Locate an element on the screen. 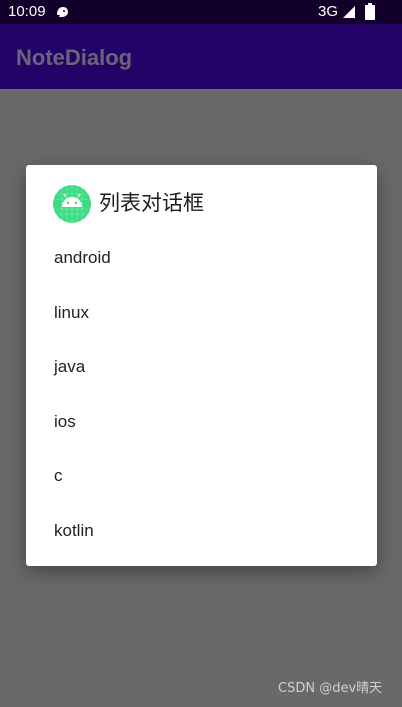 This screenshot has width=402, height=707. list-item-label: ios is located at coordinates (65, 421).